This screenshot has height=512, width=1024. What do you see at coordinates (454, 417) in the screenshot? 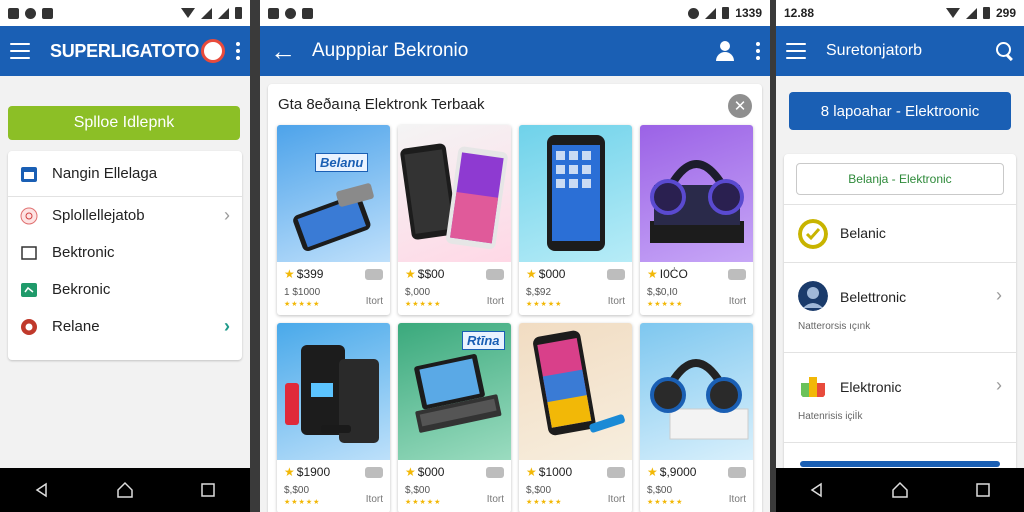
I see `product-card: Rtīna ★ $000 $,$00 ★★★★★ Itort` at bounding box center [454, 417].